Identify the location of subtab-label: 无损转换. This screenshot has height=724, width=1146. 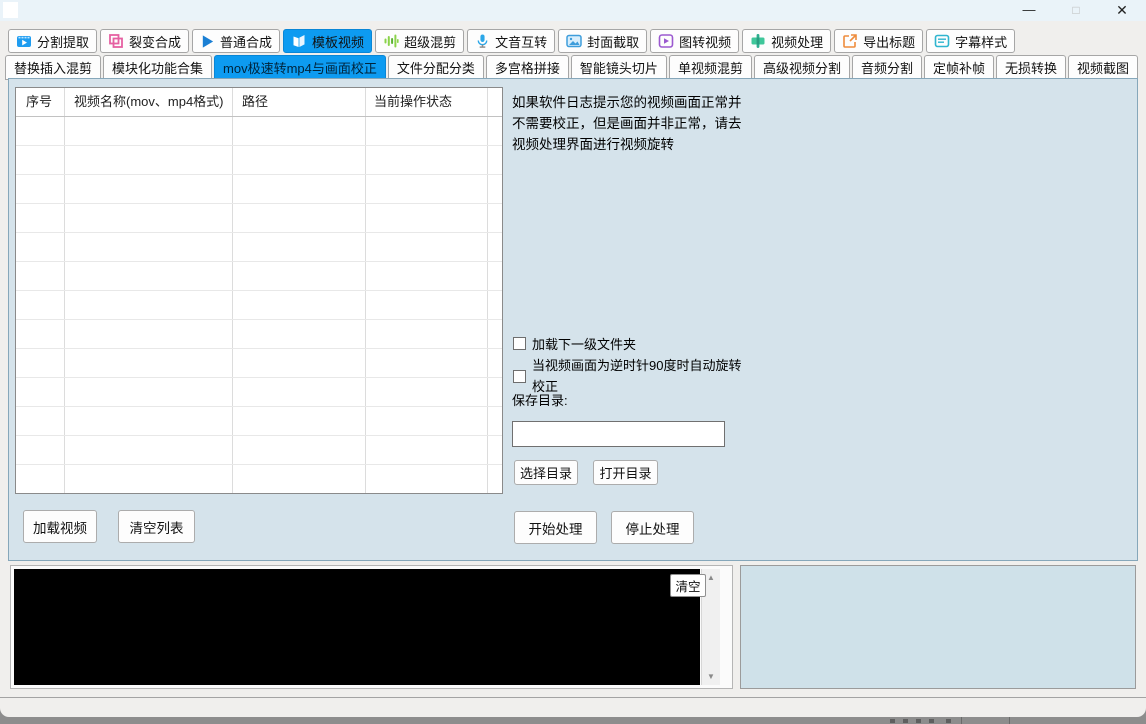
(1031, 68).